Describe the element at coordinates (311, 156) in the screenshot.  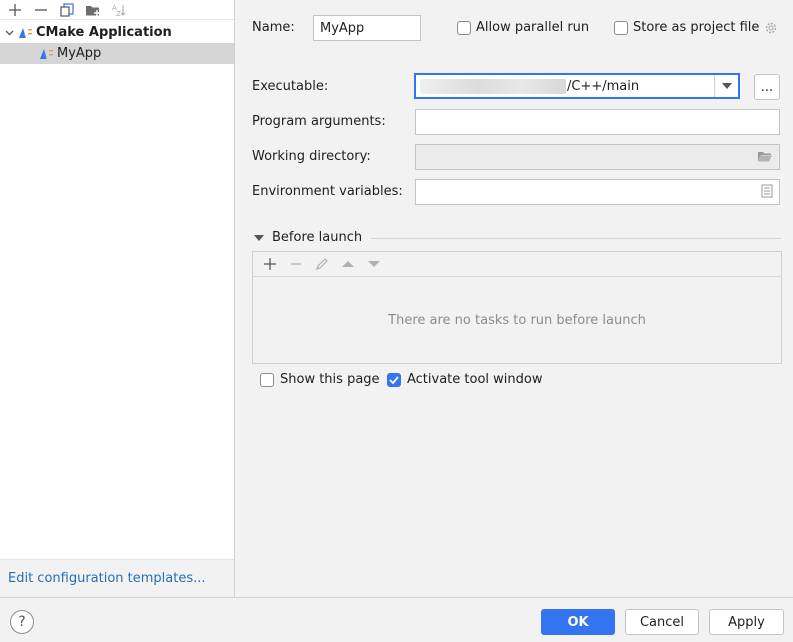
I see `working-directory-label: Working directory:` at that location.